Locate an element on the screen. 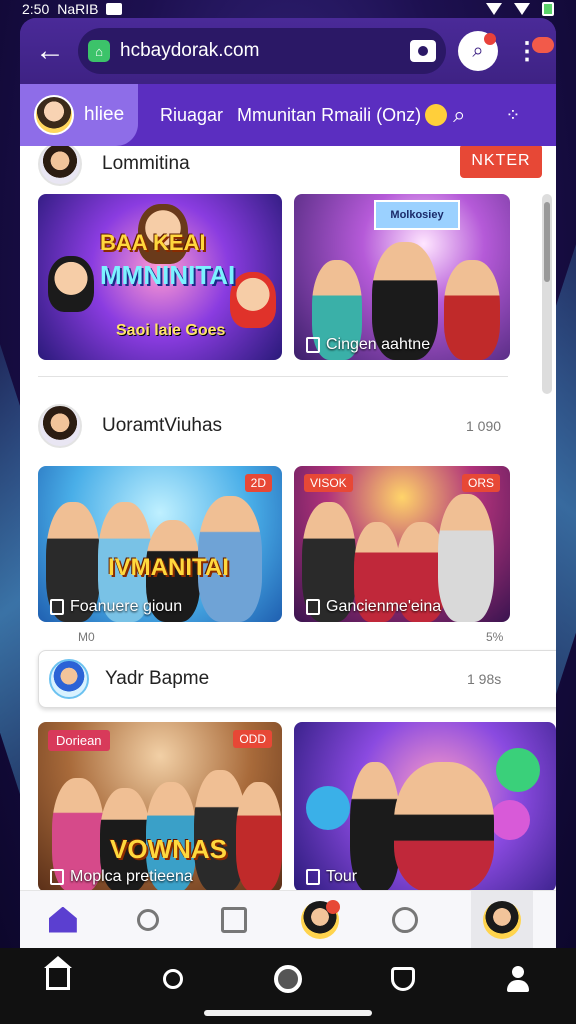 This screenshot has width=576, height=1024. card-badge: VISOK is located at coordinates (328, 483).